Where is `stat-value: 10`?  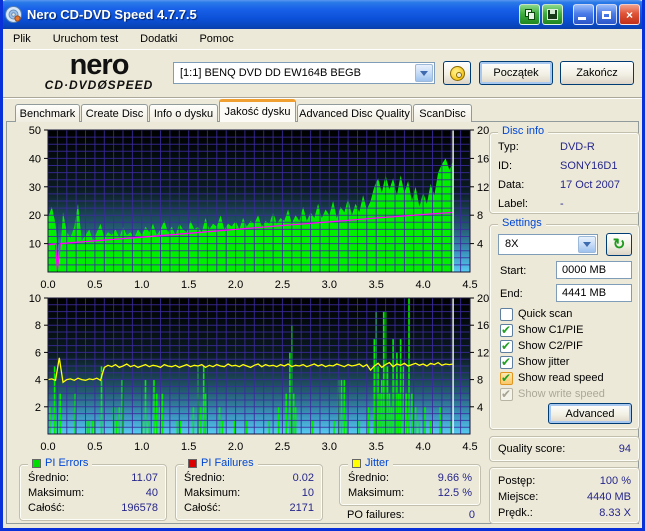 stat-value: 10 is located at coordinates (307, 493).